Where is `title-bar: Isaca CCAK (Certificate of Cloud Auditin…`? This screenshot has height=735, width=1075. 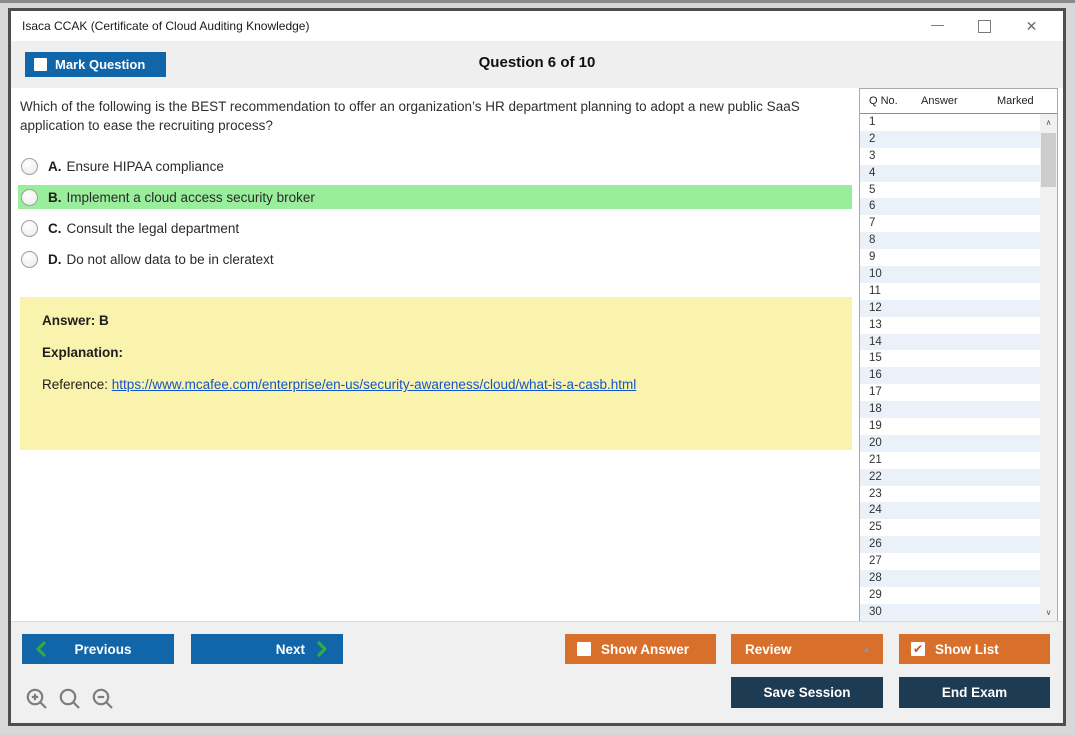
title-bar: Isaca CCAK (Certificate of Cloud Auditin… is located at coordinates (537, 26).